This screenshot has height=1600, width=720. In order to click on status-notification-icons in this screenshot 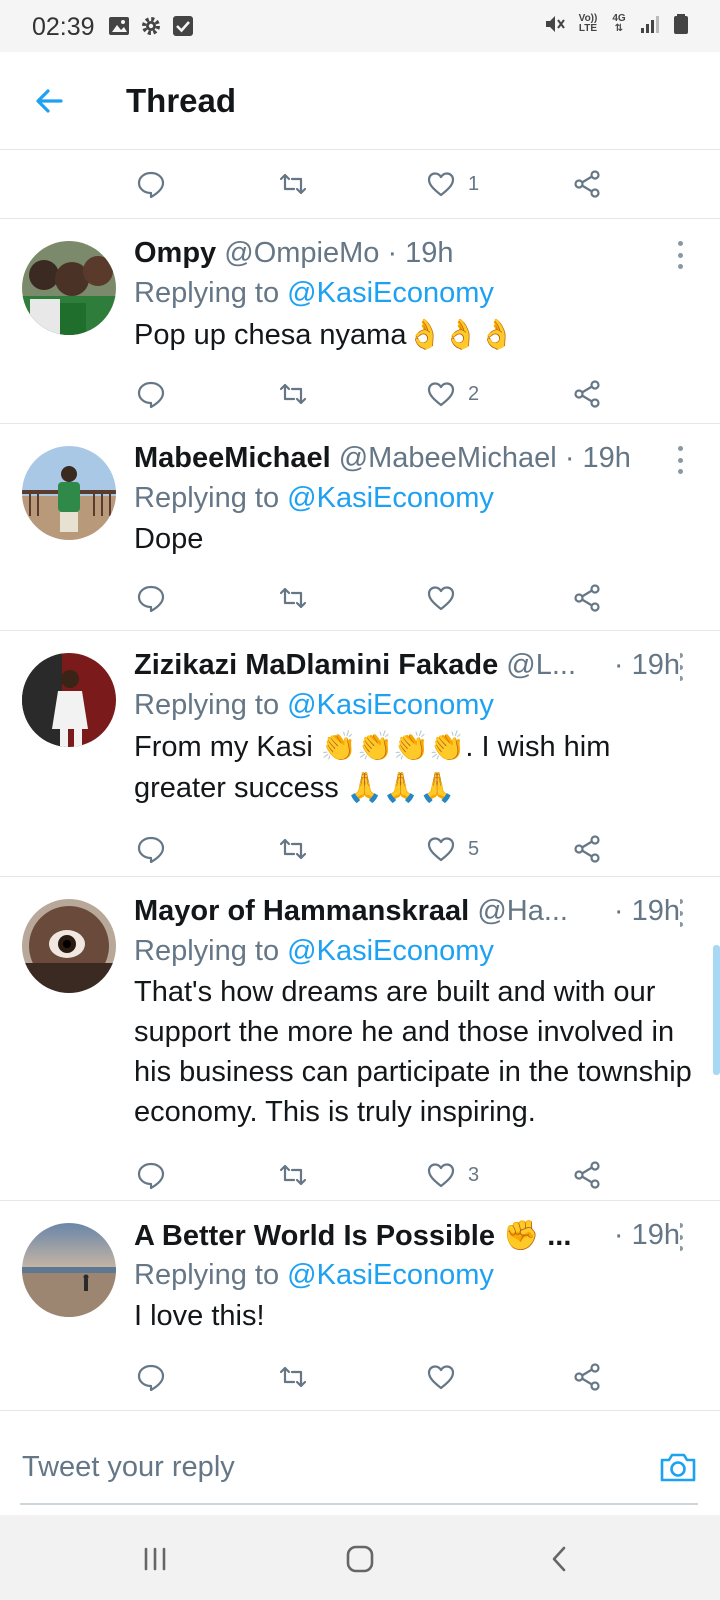, I will do `click(151, 26)`.